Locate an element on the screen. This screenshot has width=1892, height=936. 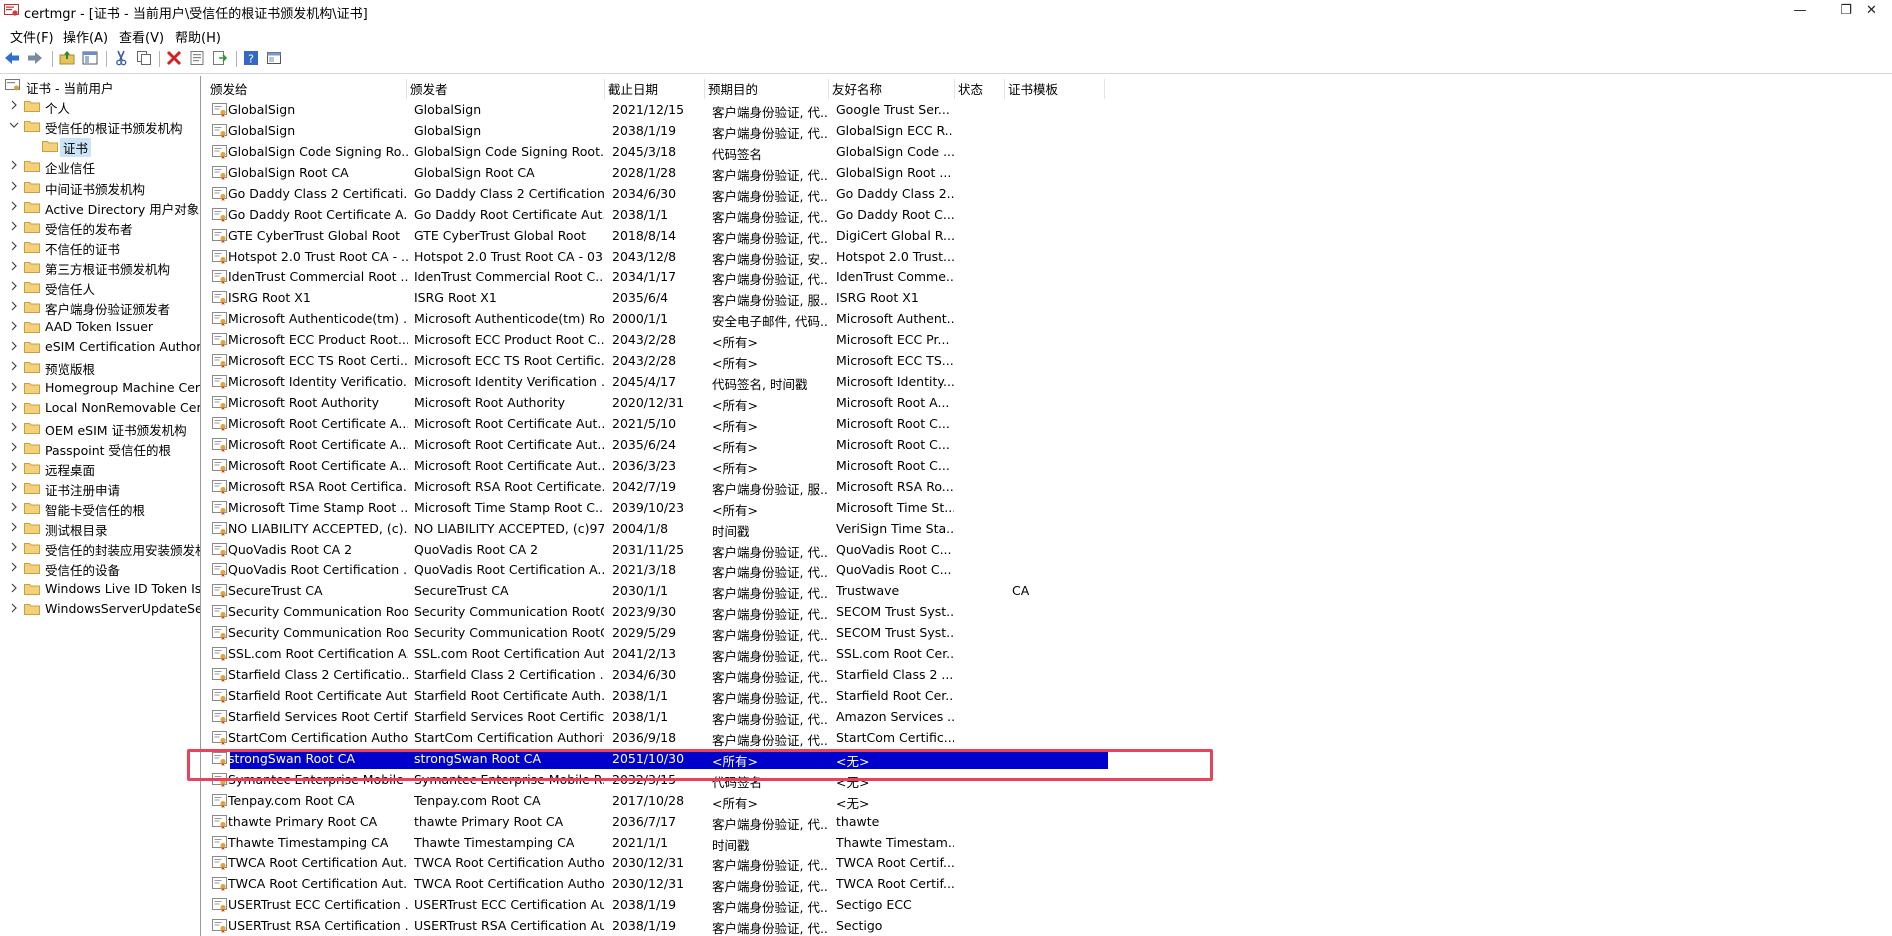
properties-icon is located at coordinates (197, 58).